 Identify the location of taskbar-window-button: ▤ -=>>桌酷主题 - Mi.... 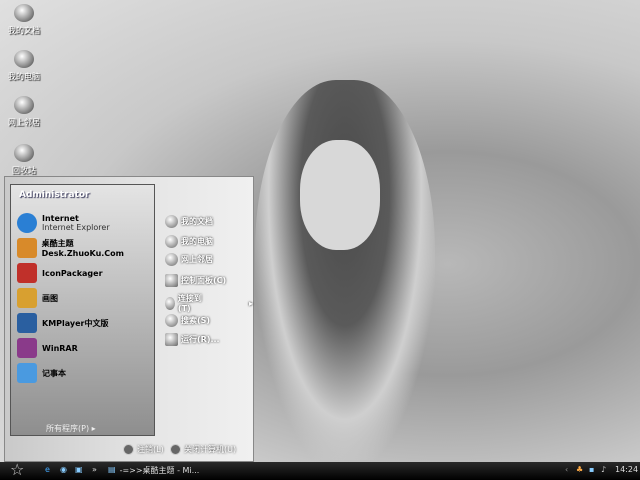
(153, 470).